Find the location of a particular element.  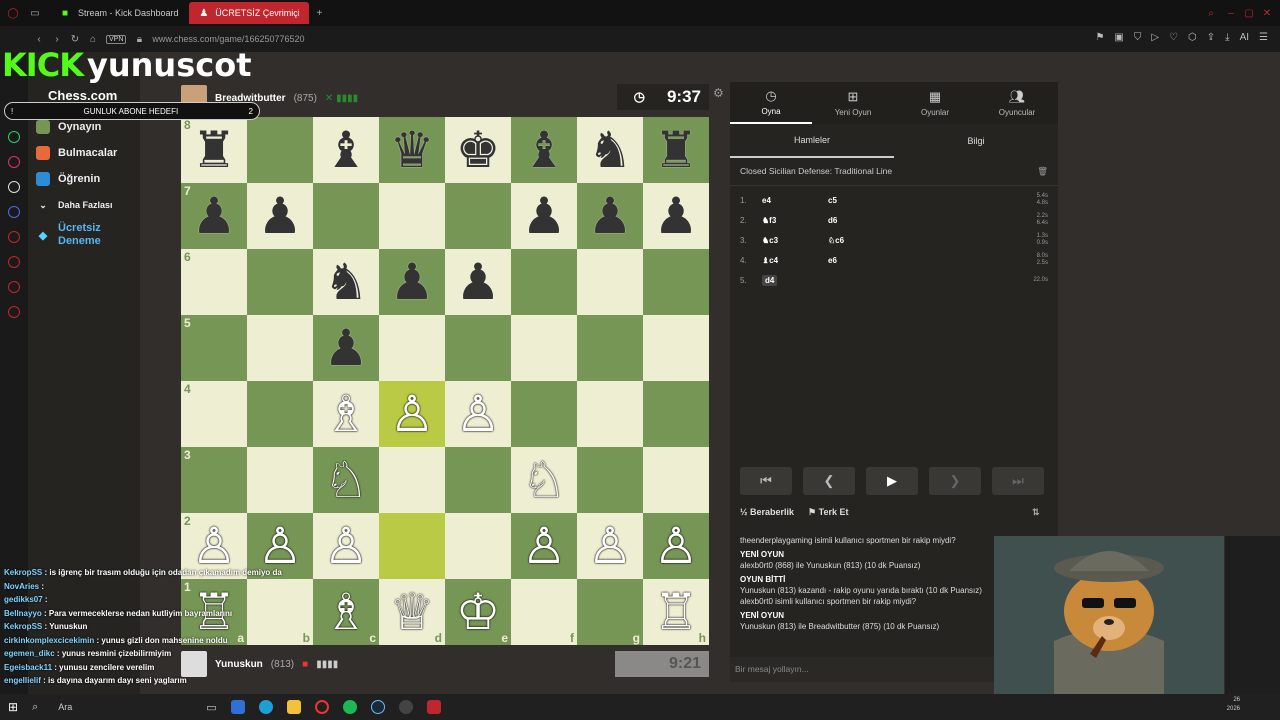

square-d3 is located at coordinates (412, 480).